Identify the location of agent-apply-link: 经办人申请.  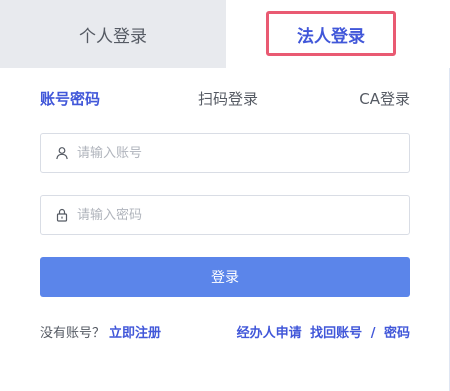
(269, 333).